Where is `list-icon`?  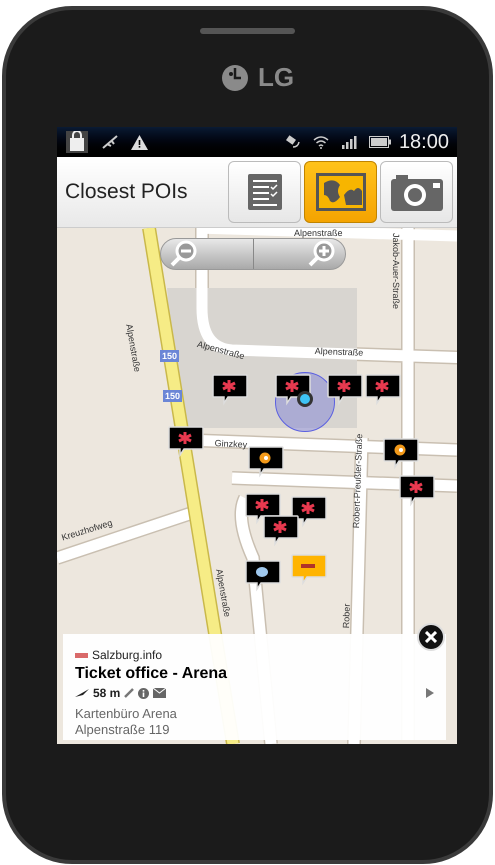
list-icon is located at coordinates (265, 192).